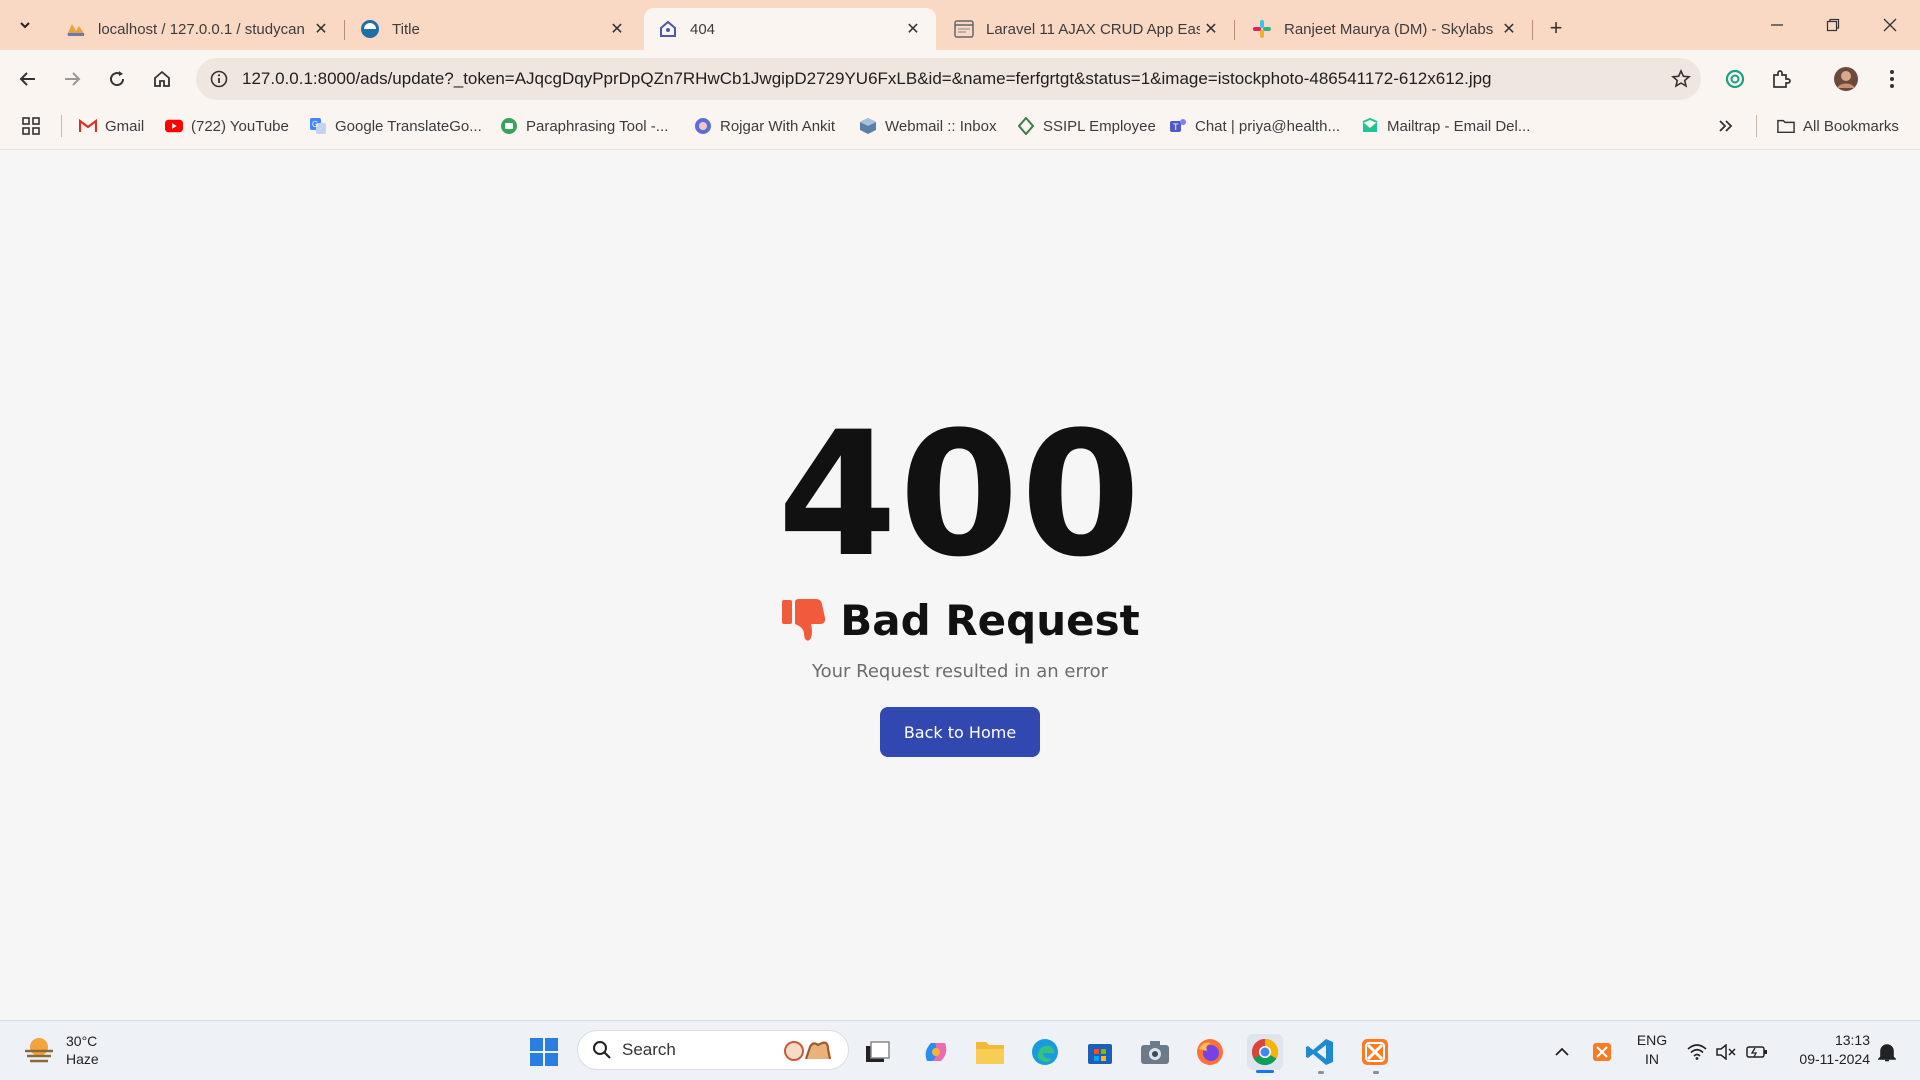 The image size is (1920, 1080). I want to click on browser-menu-button, so click(1892, 79).